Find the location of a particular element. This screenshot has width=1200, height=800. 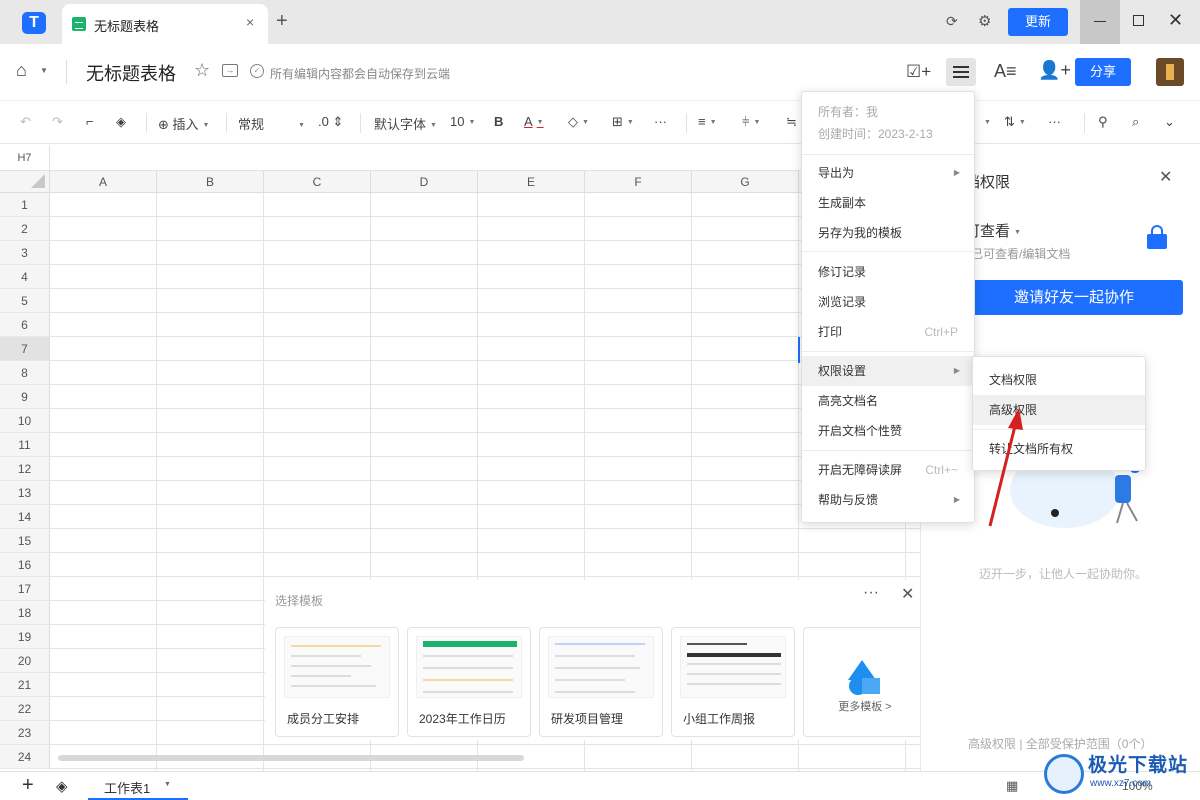

row-header: 3 is located at coordinates (25, 253).